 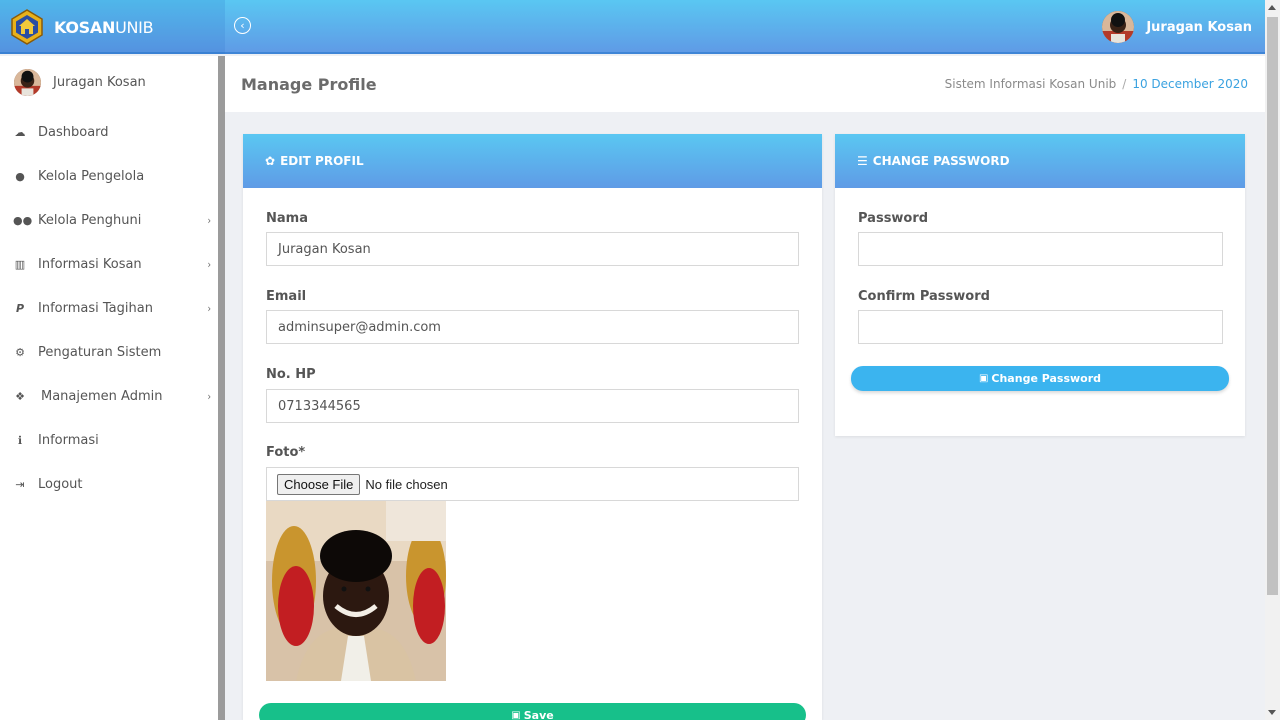 I want to click on hp-field: 0713344565, so click(x=532, y=406).